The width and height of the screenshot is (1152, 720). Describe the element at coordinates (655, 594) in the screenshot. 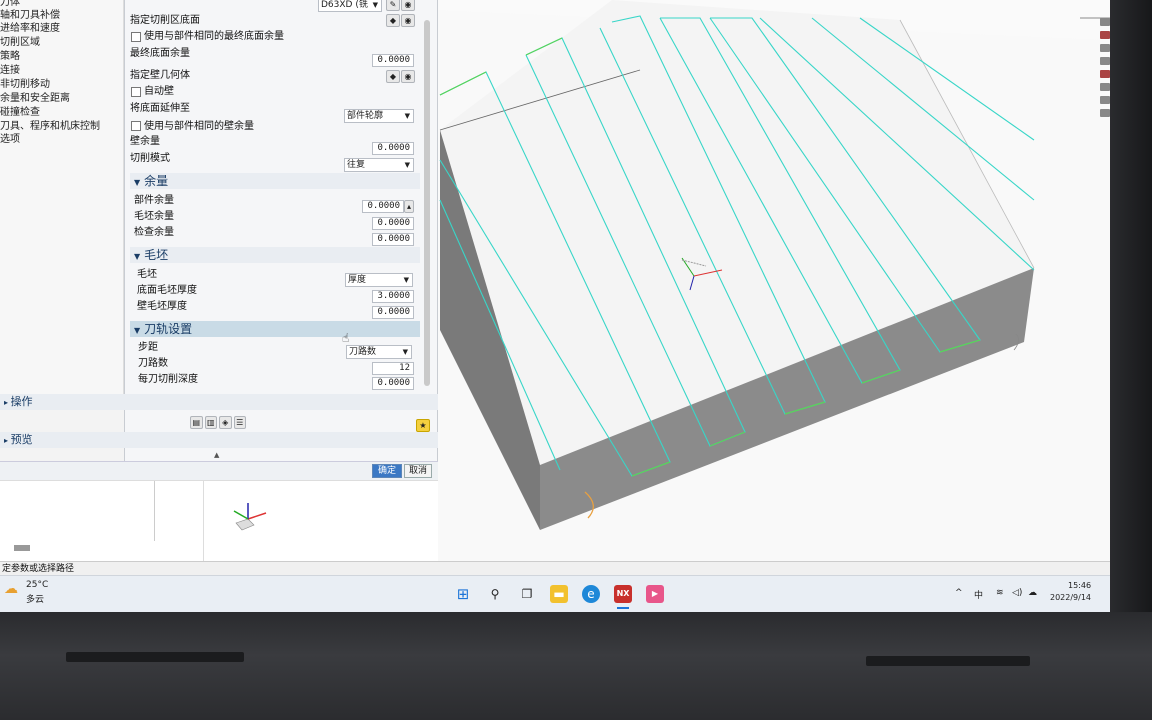

I see `video-app-icon: ▶` at that location.